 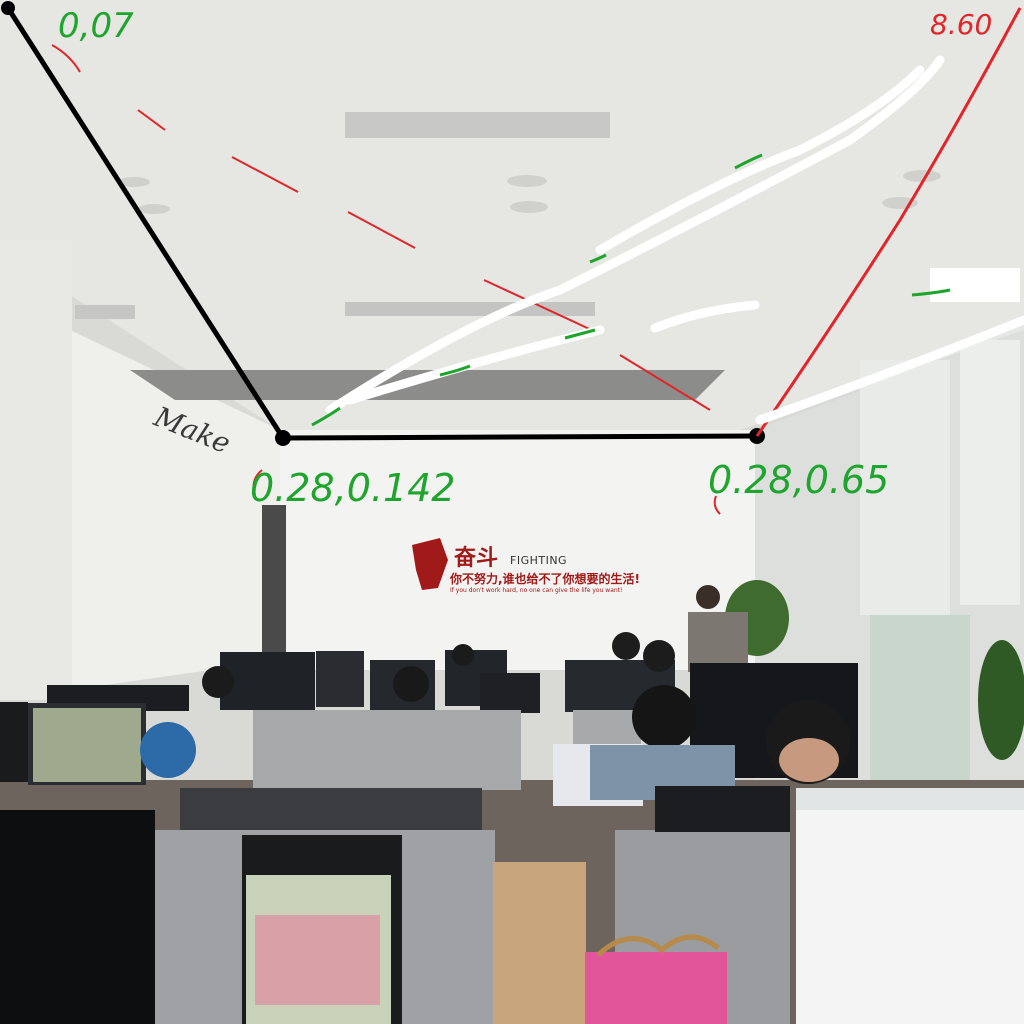 What do you see at coordinates (539, 560) in the screenshot?
I see `slogan-word: FIGHTING` at bounding box center [539, 560].